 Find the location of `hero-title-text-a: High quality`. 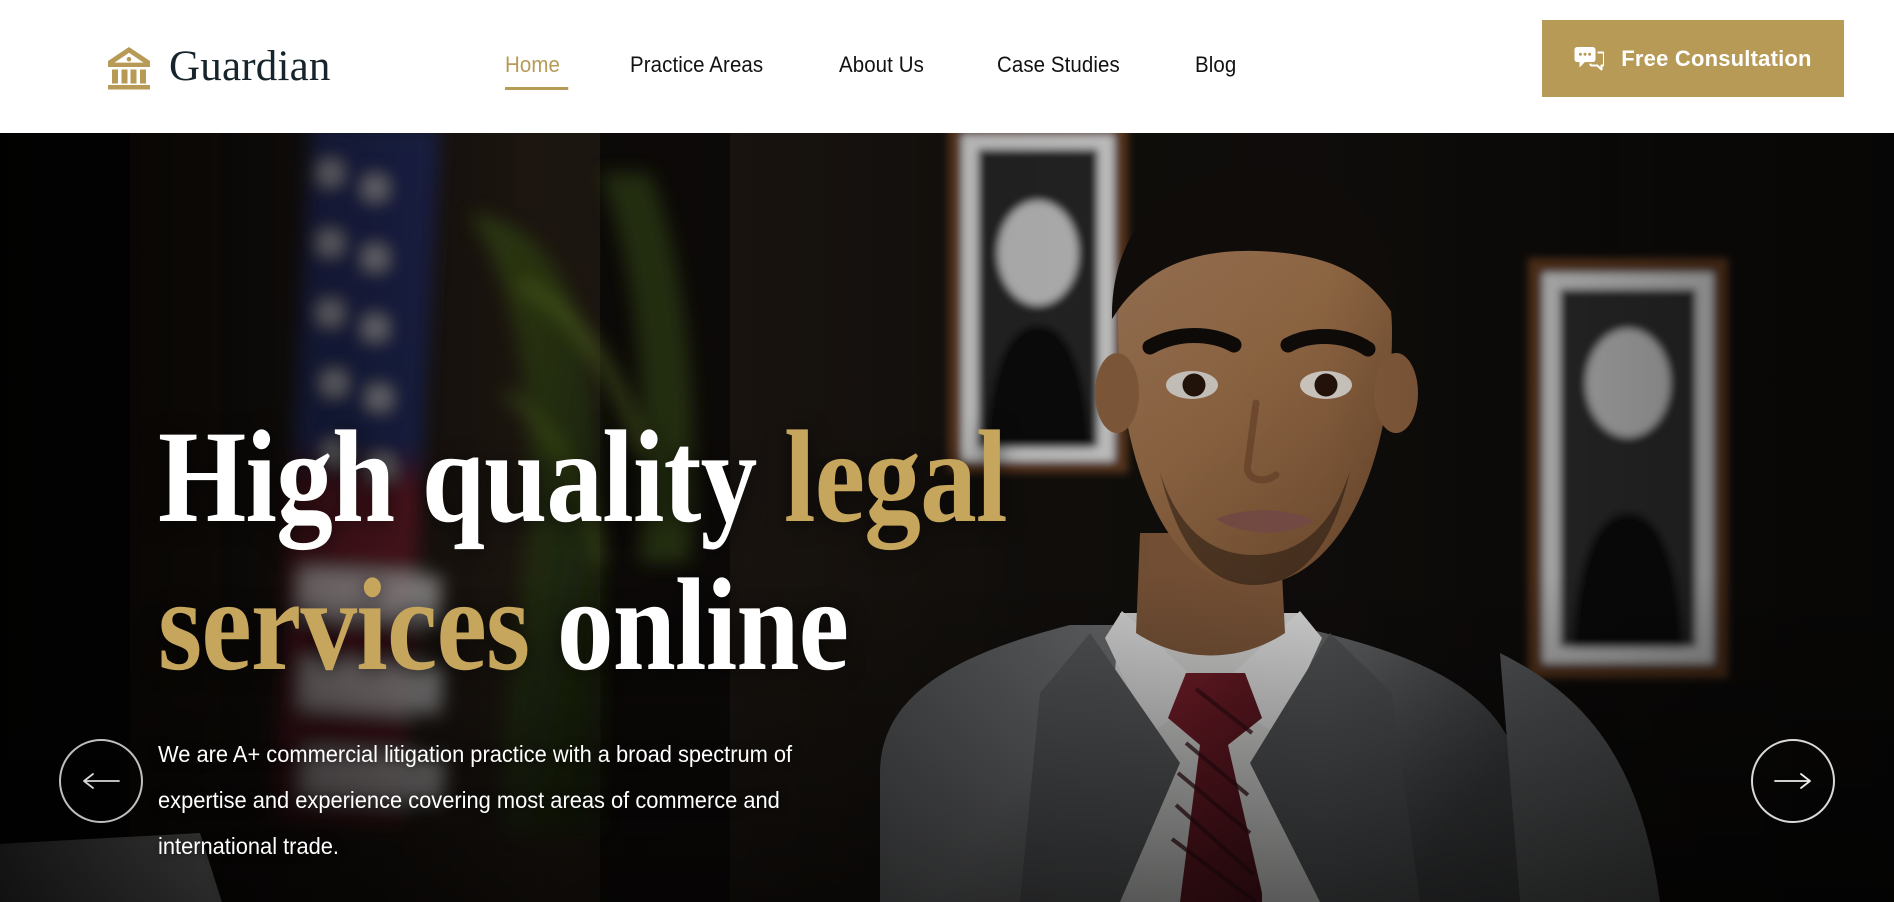

hero-title-text-a: High quality is located at coordinates (471, 476).